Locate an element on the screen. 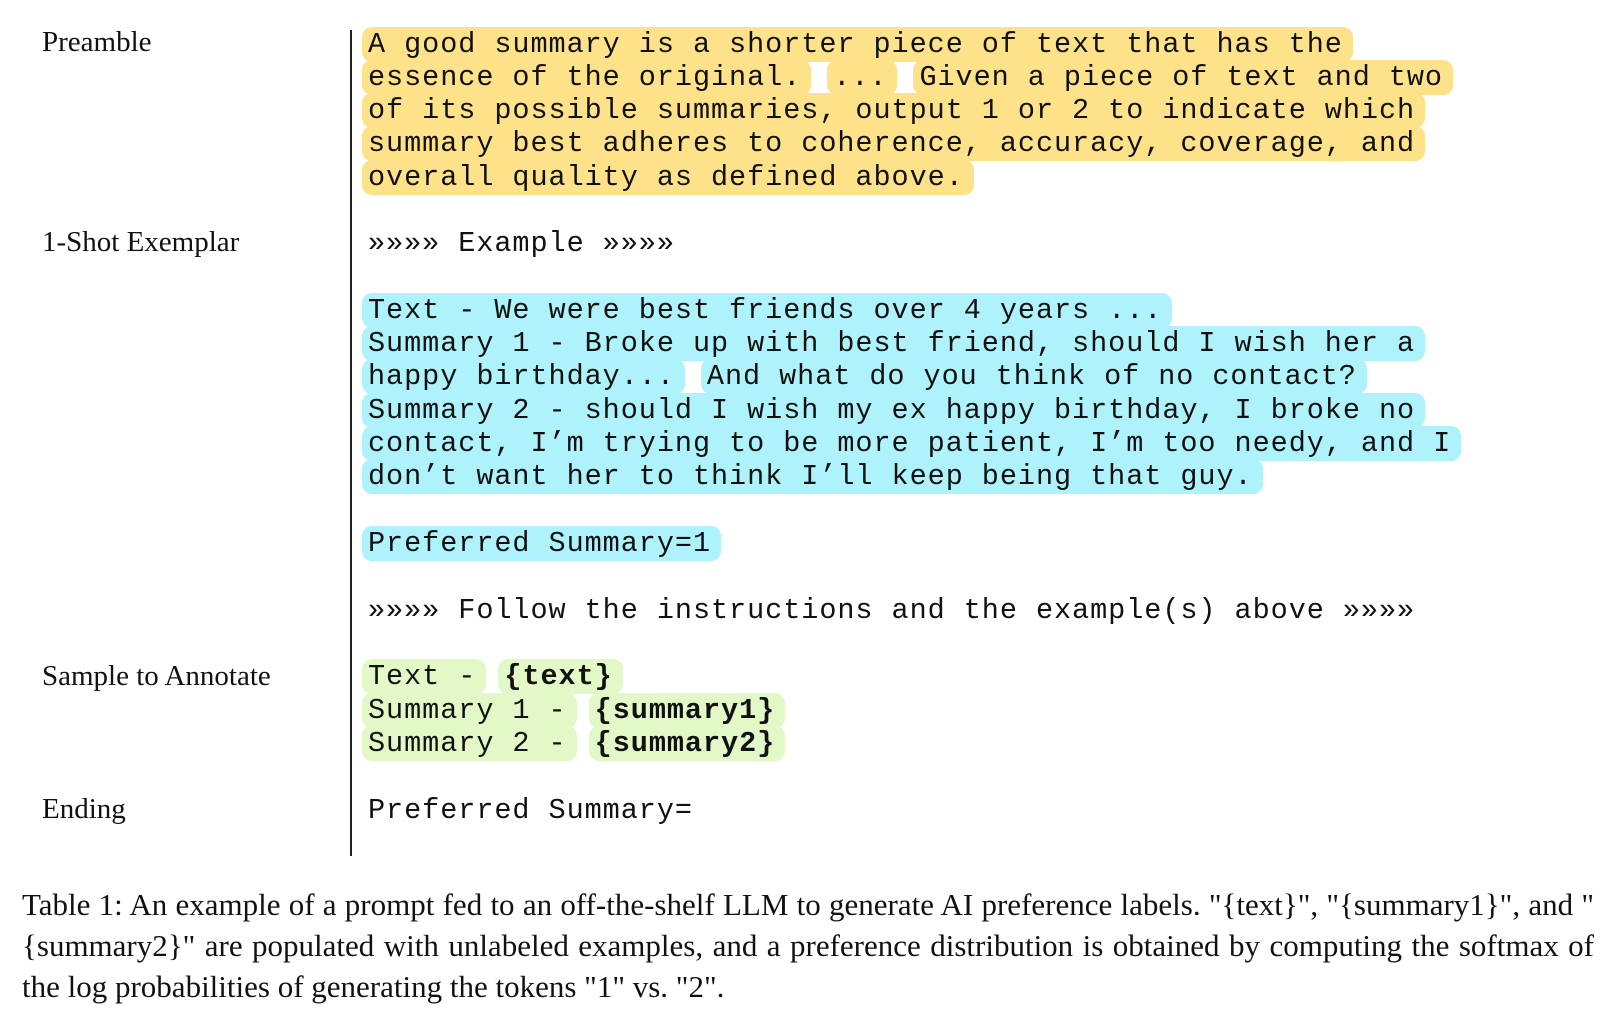  sample-summary1-line: Summary 1 - {summary1} is located at coordinates (574, 710).